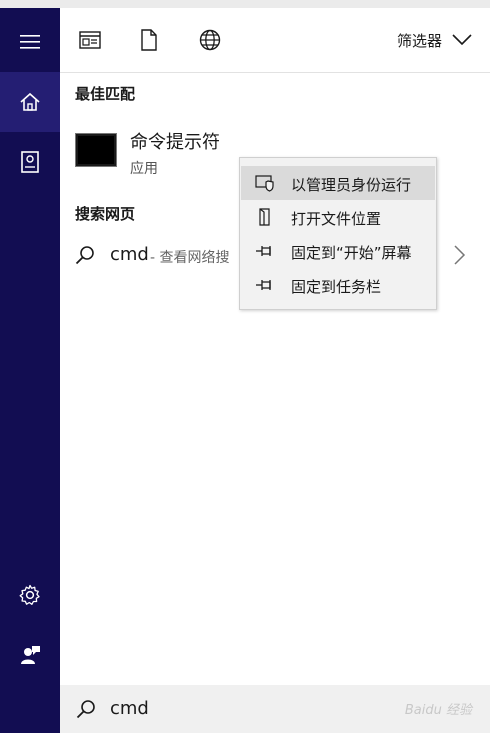 The height and width of the screenshot is (733, 490). Describe the element at coordinates (351, 185) in the screenshot. I see `menu-item-label: 以管理员身份运行` at that location.